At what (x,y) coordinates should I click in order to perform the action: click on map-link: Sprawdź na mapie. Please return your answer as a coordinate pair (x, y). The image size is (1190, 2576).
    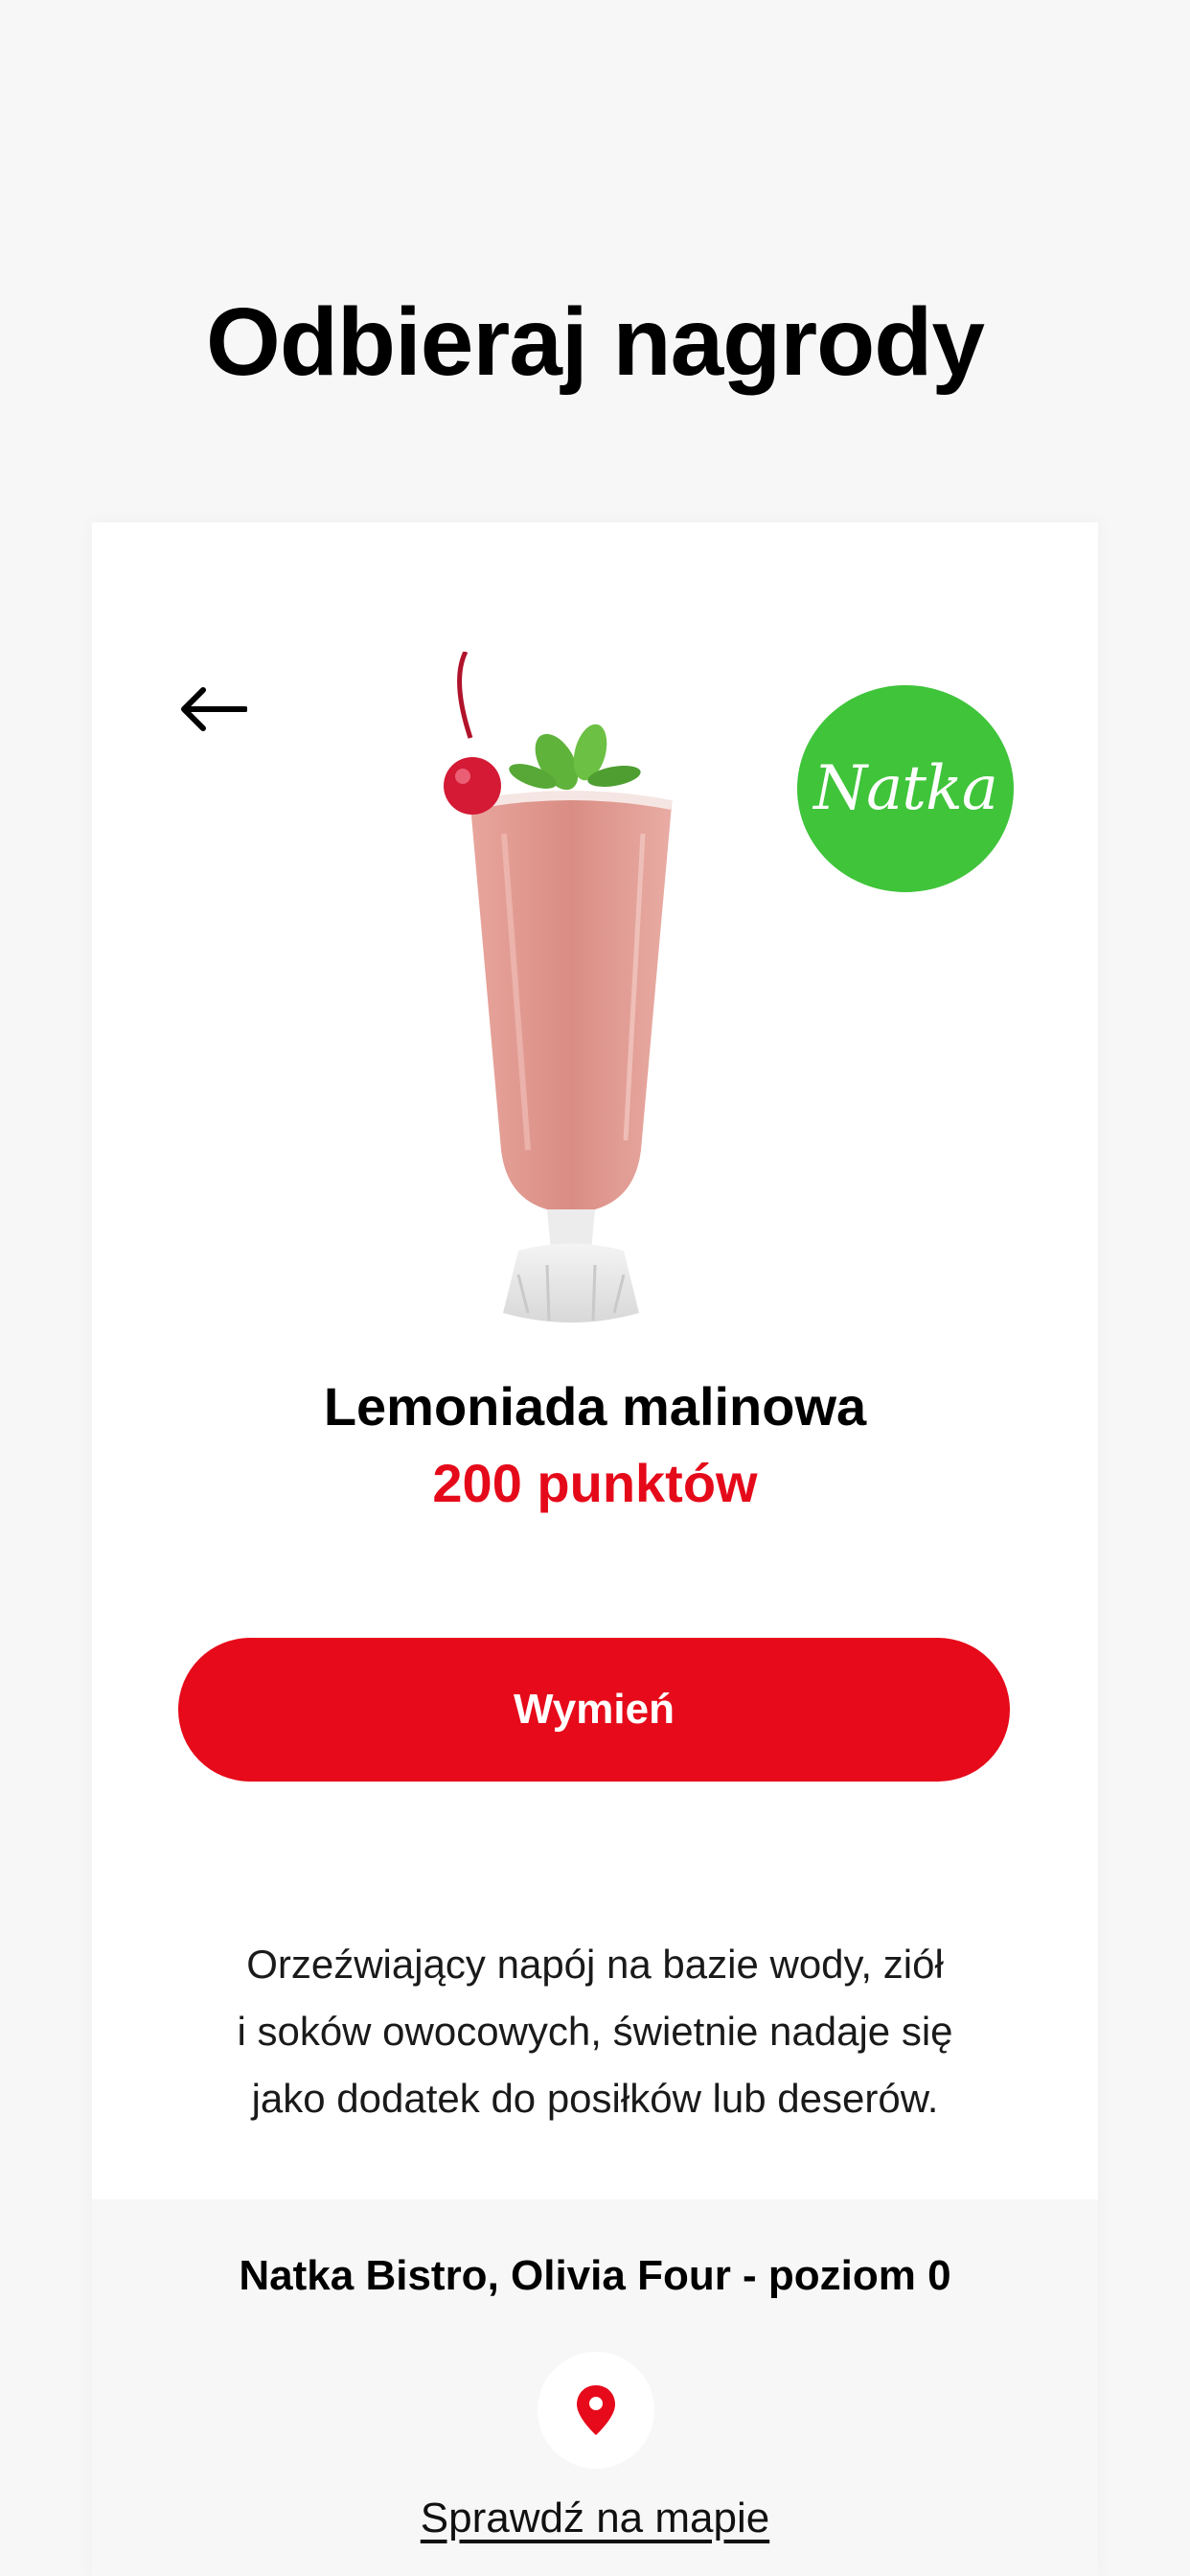
    Looking at the image, I should click on (595, 2518).